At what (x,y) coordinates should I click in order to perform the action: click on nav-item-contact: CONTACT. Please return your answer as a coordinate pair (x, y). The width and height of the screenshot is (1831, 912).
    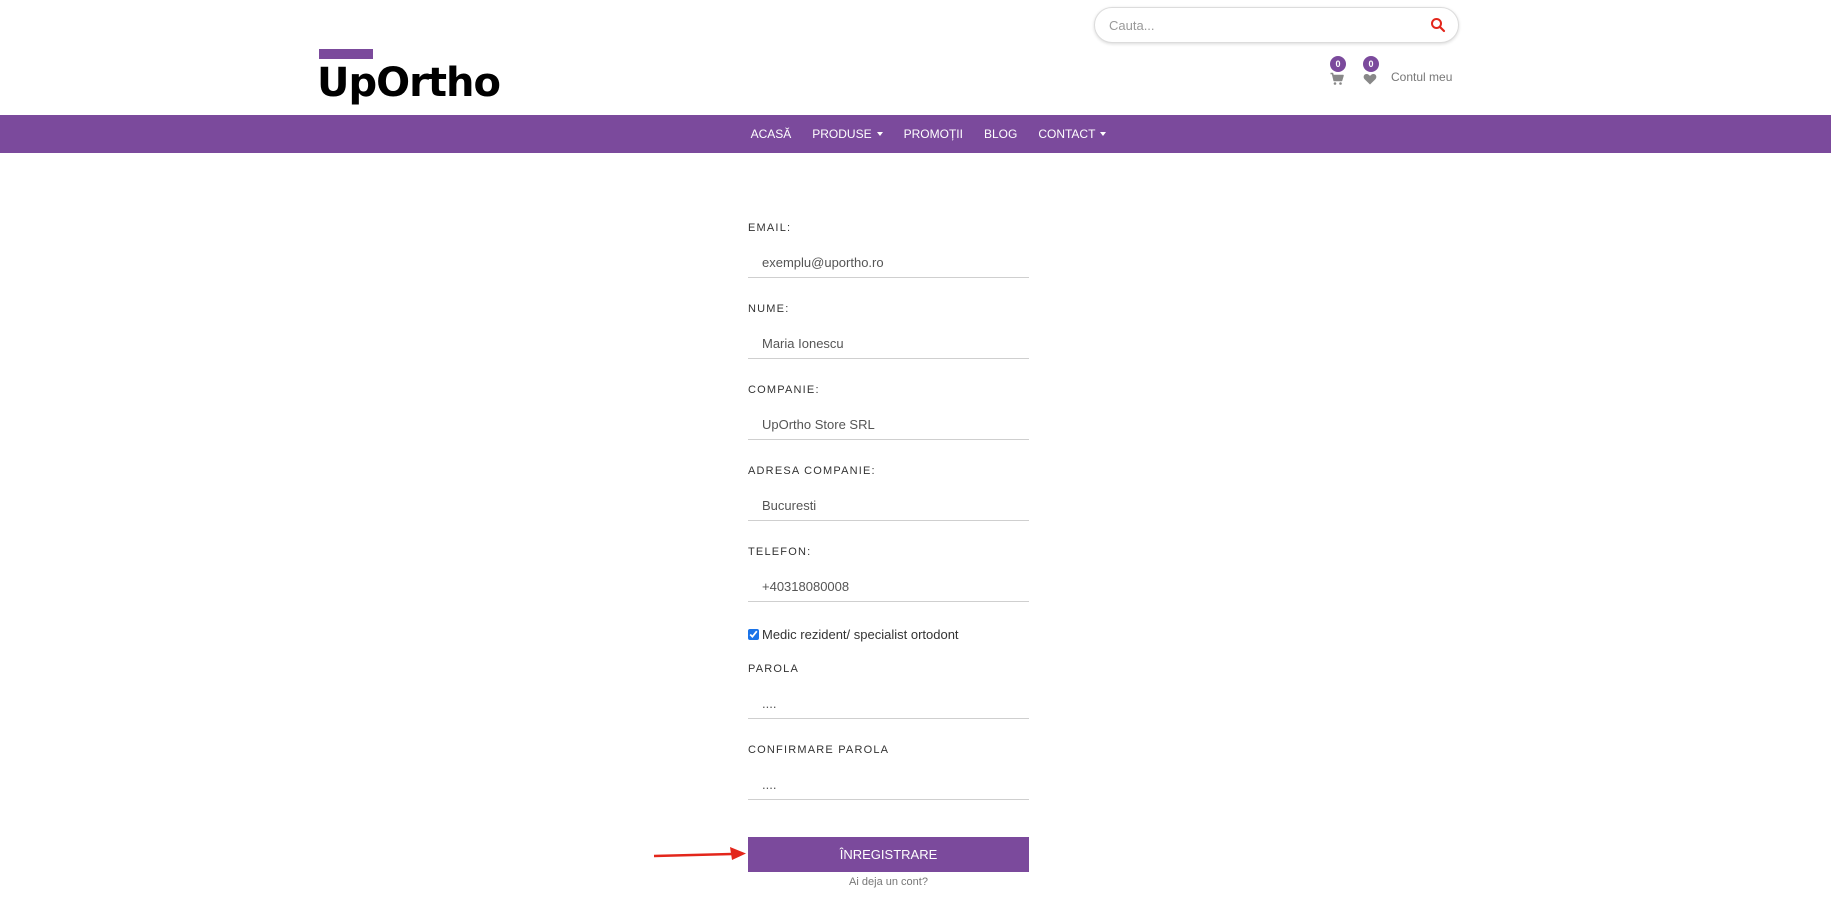
    Looking at the image, I should click on (1072, 134).